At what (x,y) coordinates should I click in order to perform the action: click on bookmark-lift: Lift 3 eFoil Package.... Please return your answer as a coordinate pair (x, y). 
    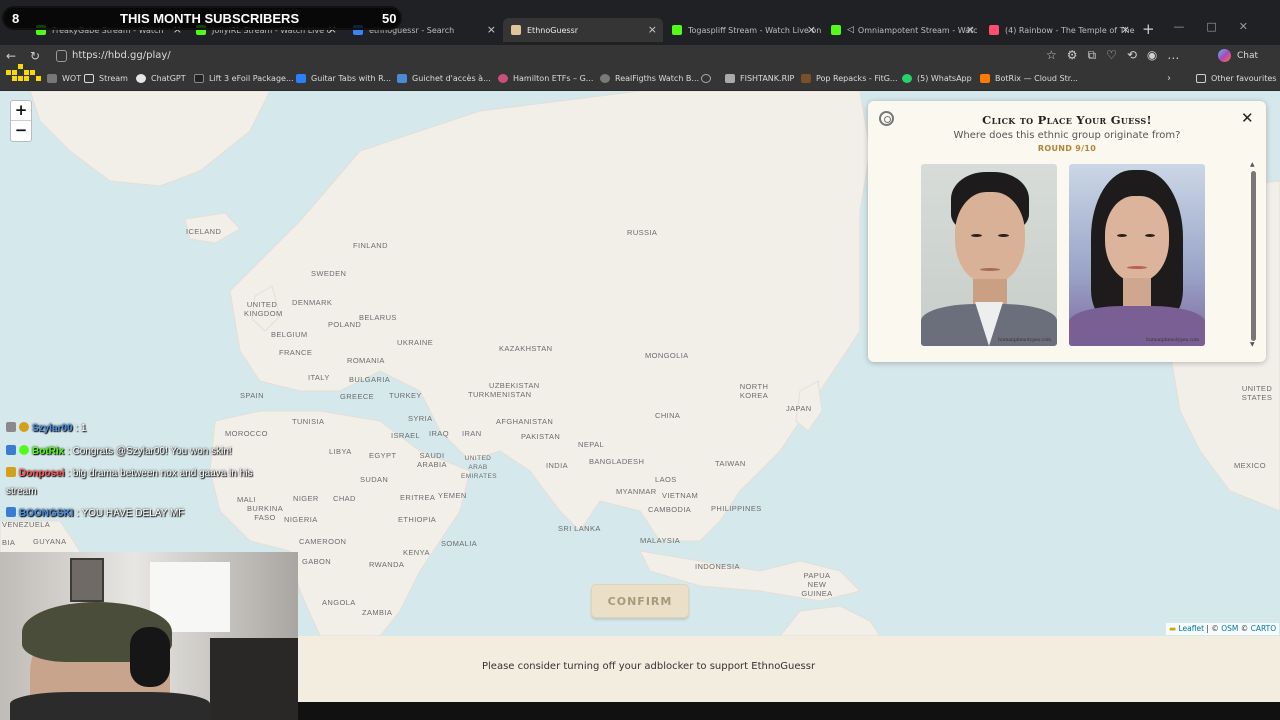
    Looking at the image, I should click on (244, 78).